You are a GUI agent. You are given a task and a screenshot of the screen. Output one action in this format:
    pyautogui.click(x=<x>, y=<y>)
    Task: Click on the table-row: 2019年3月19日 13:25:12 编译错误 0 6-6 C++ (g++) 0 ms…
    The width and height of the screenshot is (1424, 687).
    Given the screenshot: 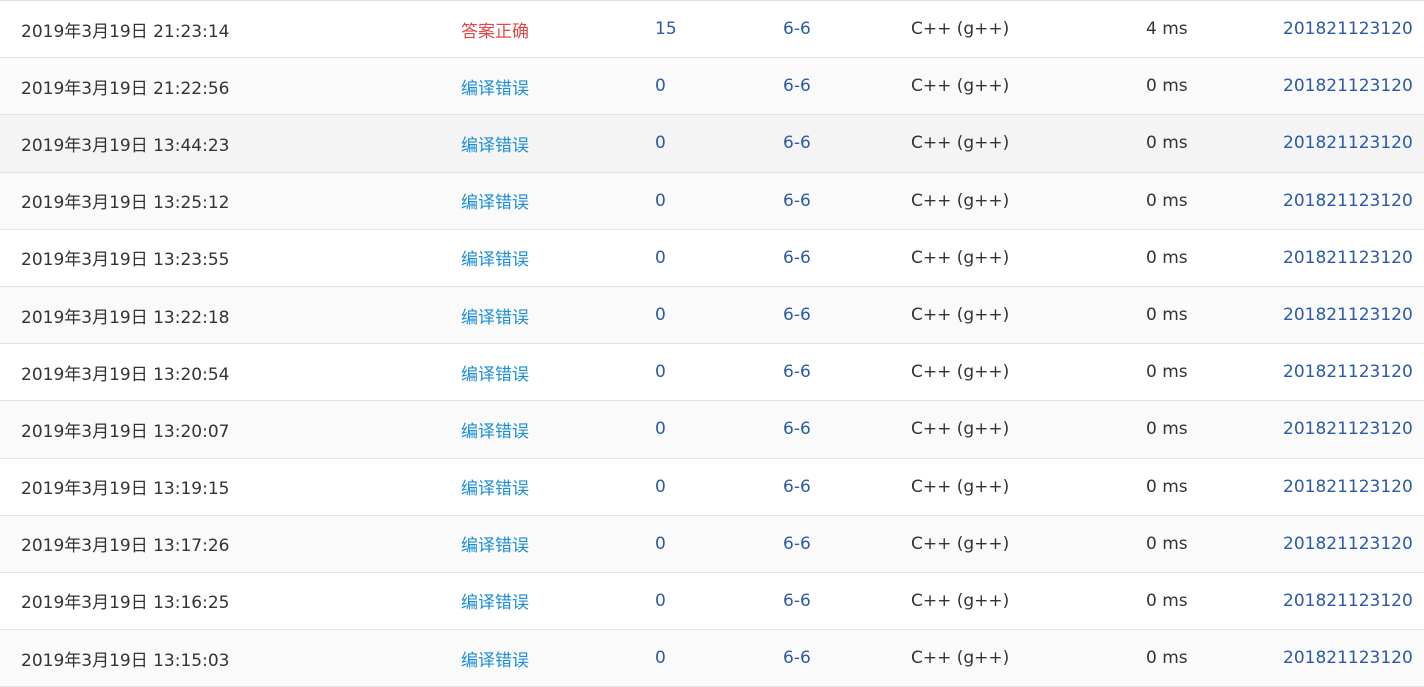 What is the action you would take?
    pyautogui.click(x=712, y=201)
    